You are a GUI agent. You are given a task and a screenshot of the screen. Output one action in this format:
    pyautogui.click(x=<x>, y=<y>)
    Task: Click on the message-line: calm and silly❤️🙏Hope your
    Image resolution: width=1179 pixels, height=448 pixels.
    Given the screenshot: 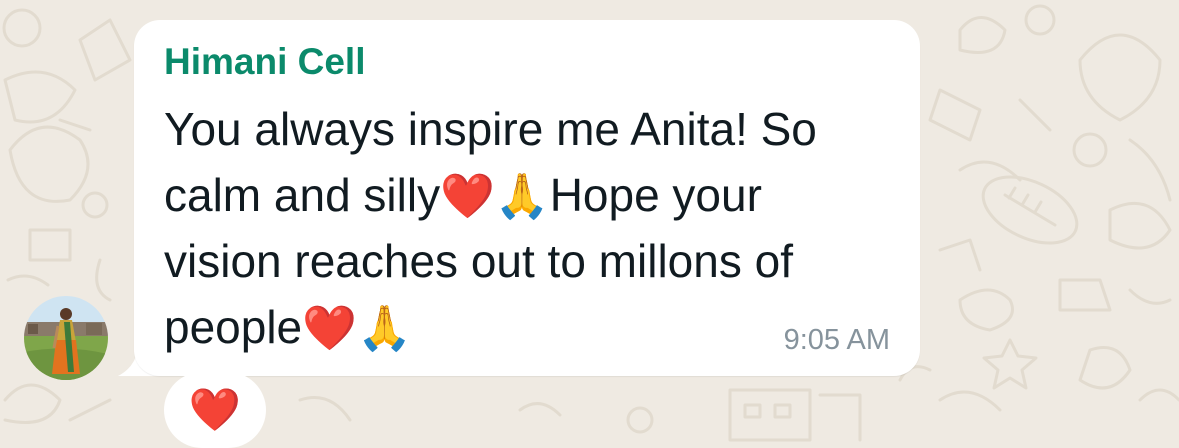 What is the action you would take?
    pyautogui.click(x=534, y=195)
    